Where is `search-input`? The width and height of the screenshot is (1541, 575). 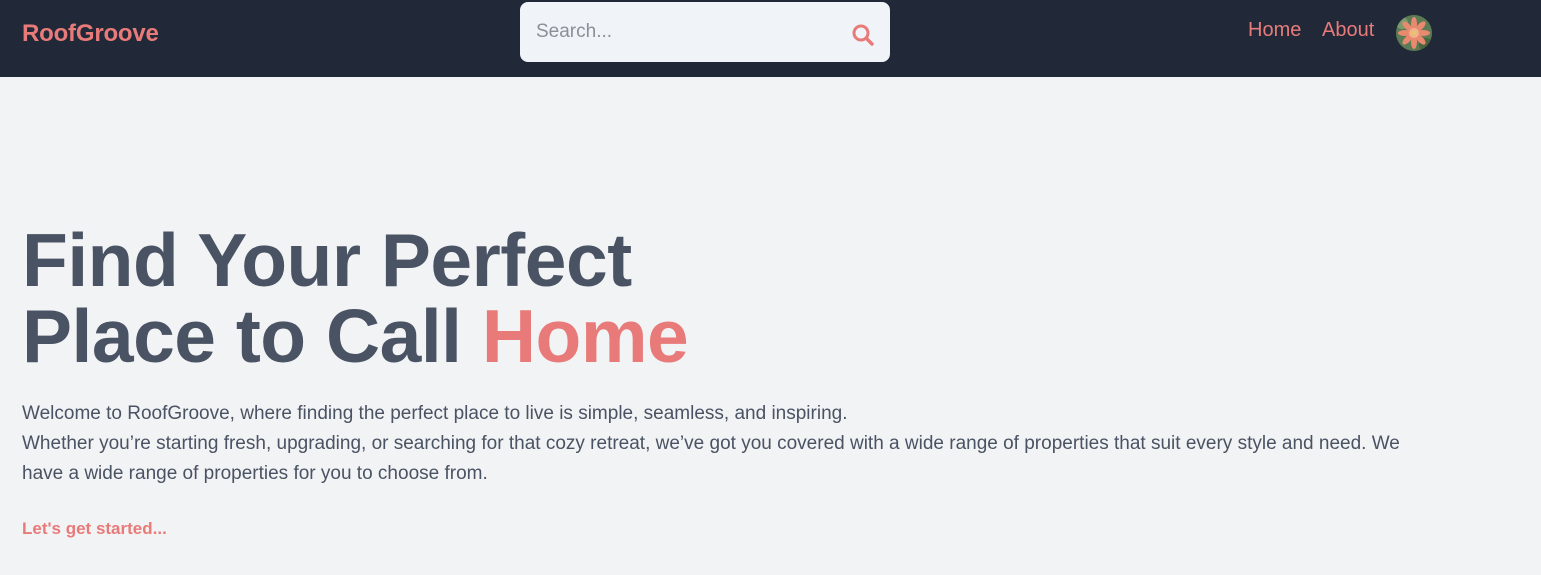 search-input is located at coordinates (680, 32).